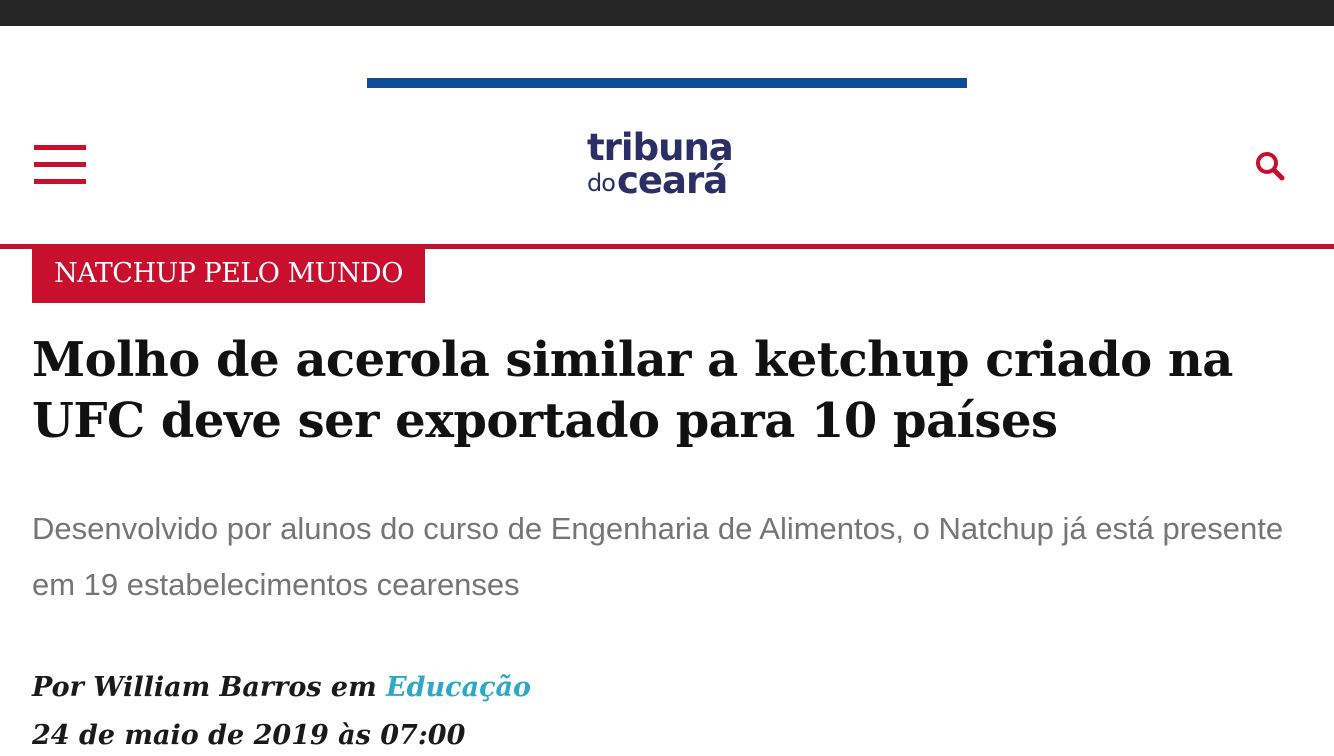 Image resolution: width=1334 pixels, height=756 pixels. I want to click on logo-line-ceara: ceará, so click(672, 180).